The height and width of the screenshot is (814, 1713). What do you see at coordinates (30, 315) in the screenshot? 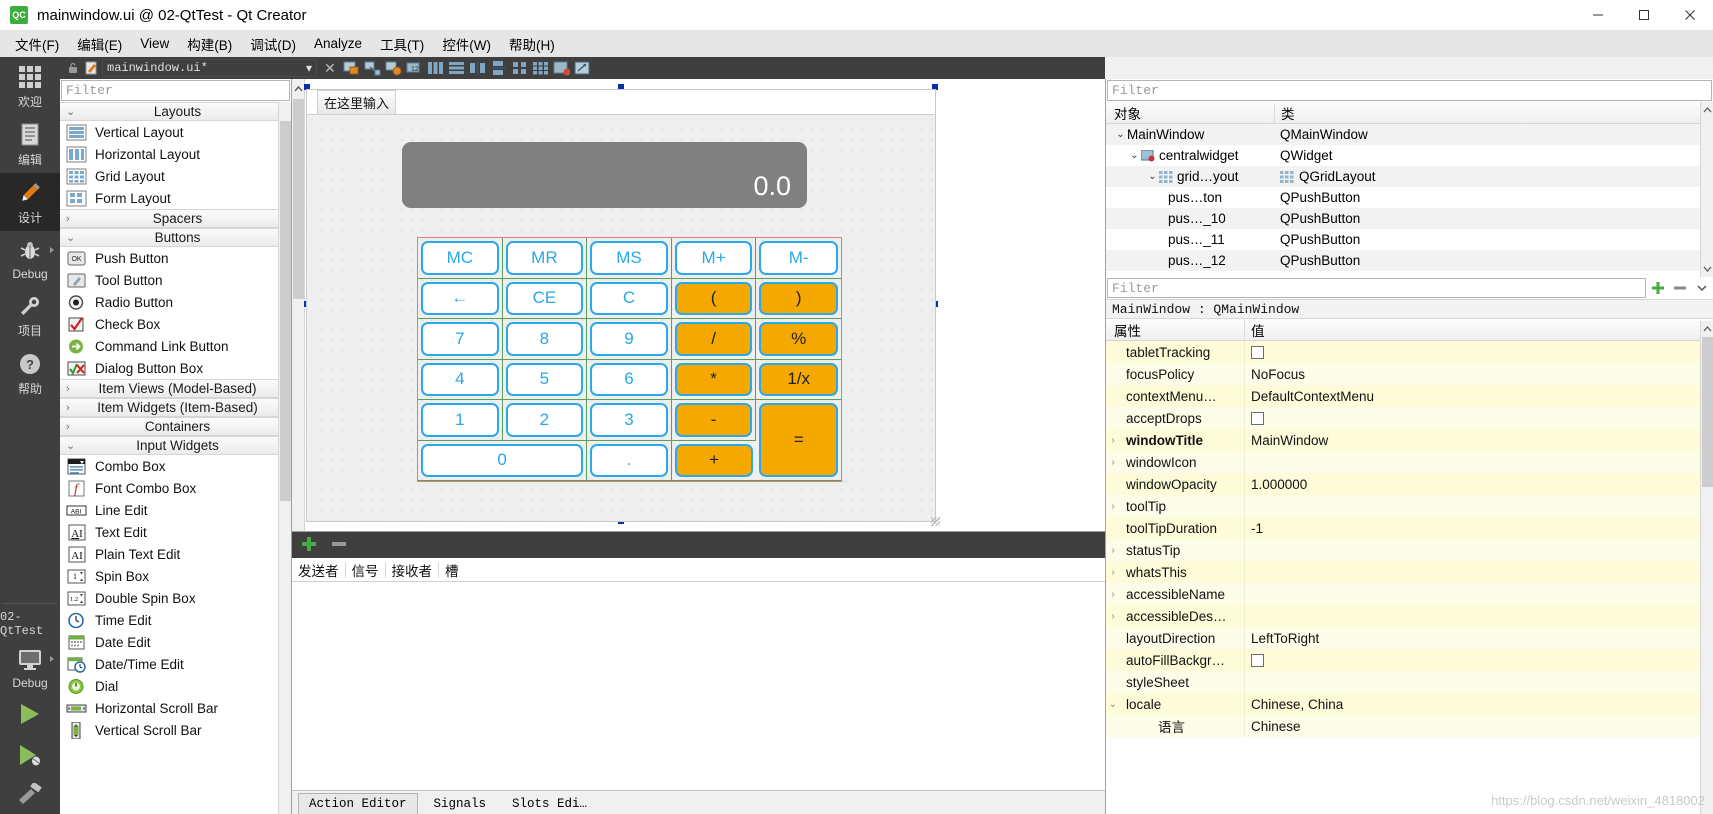
I see `mode-projects: 项目` at bounding box center [30, 315].